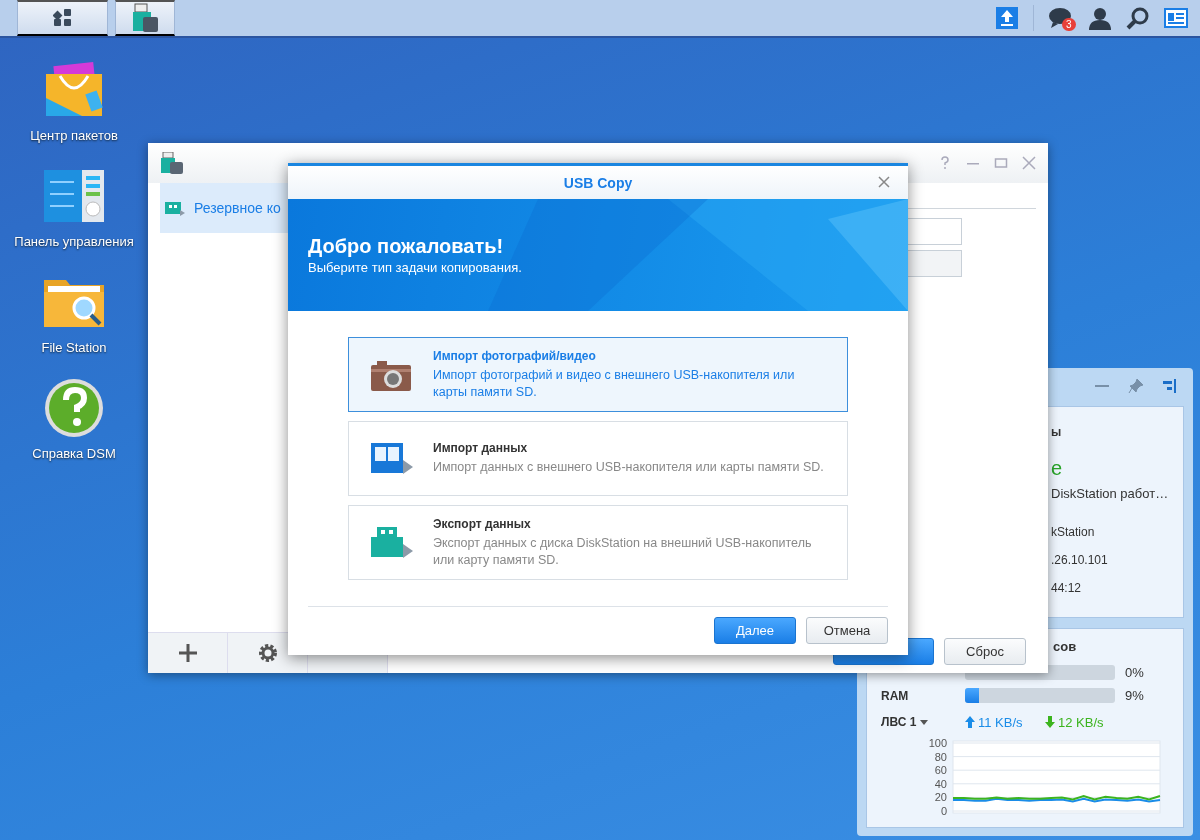  What do you see at coordinates (940, 756) in the screenshot?
I see `axis-tick-label: 80` at bounding box center [940, 756].